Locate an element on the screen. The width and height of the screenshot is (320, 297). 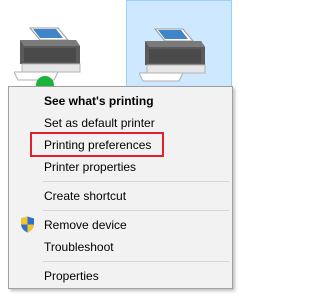
menu-item-label: See what's printing is located at coordinates (99, 101).